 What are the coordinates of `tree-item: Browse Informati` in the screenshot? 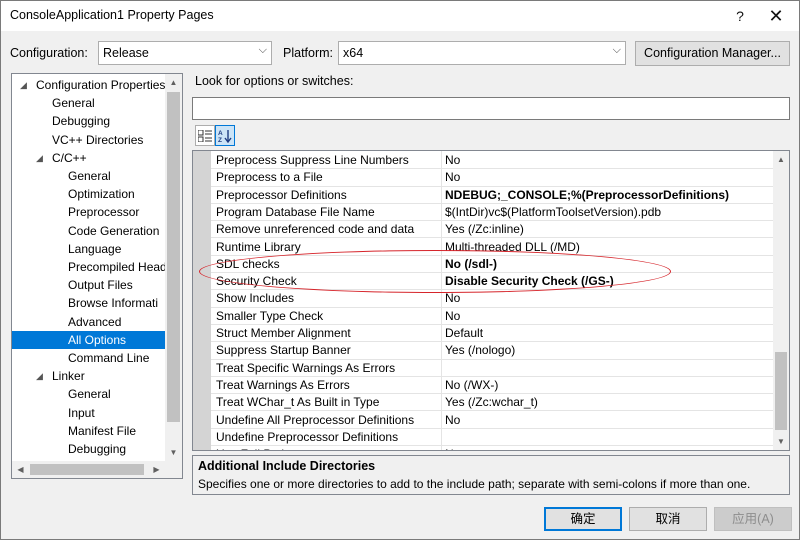 It's located at (88, 303).